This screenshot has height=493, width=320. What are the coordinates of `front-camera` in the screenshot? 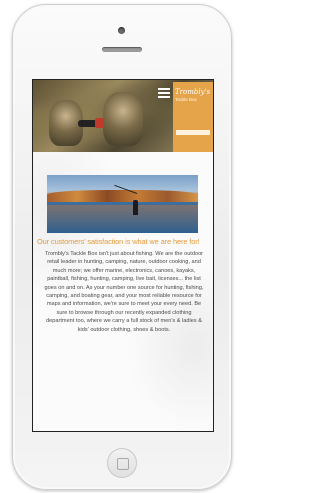 It's located at (121, 30).